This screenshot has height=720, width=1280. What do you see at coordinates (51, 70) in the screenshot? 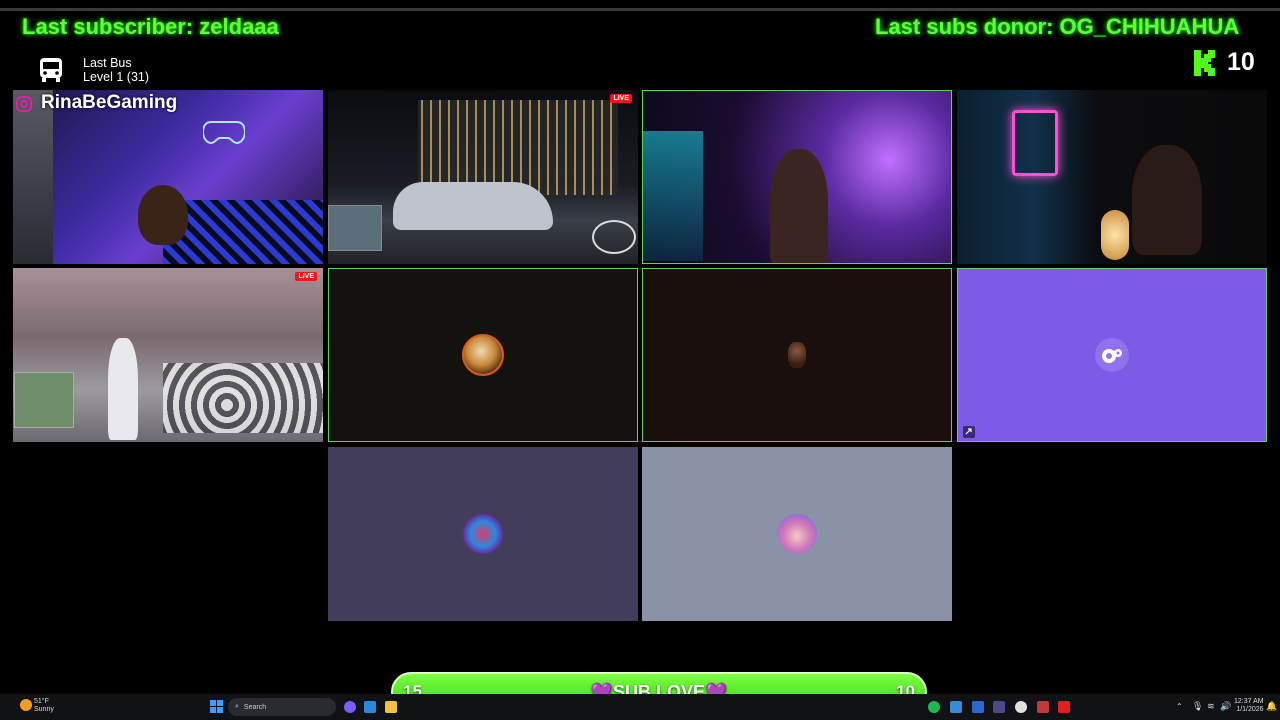
I see `bus-icon` at bounding box center [51, 70].